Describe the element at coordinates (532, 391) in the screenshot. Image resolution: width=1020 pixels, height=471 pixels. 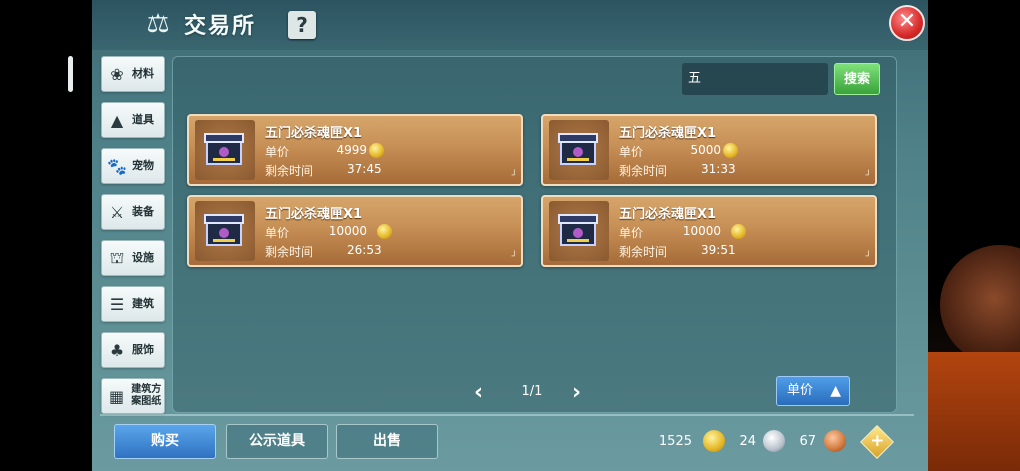
I see `page-indicator: 1/1` at that location.